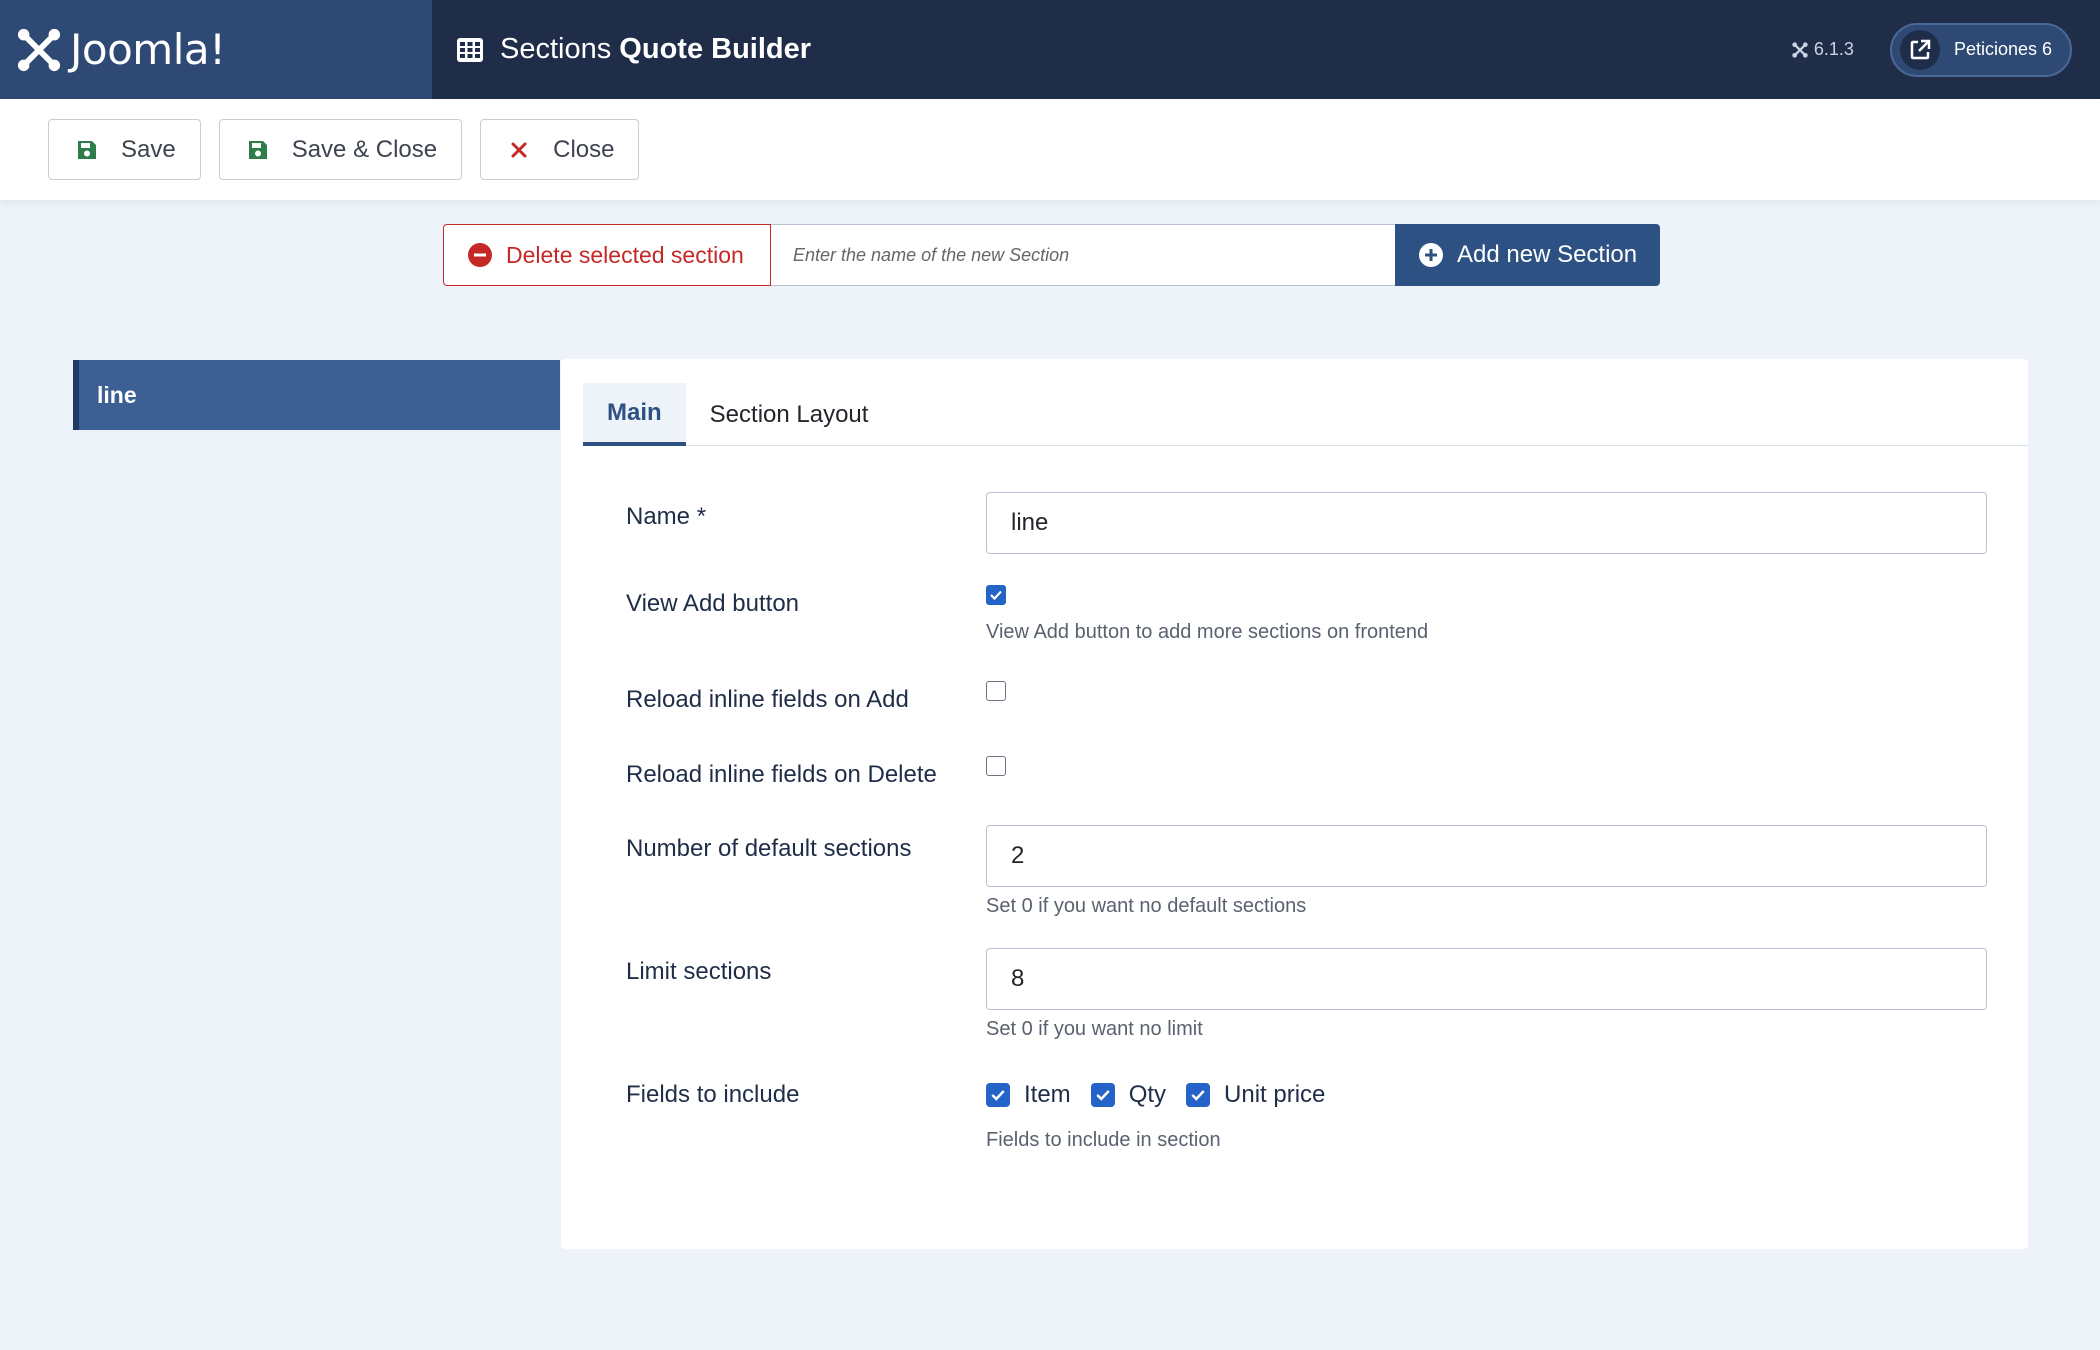 The image size is (2100, 1350). I want to click on field-qty-label: Qty, so click(1147, 1094).